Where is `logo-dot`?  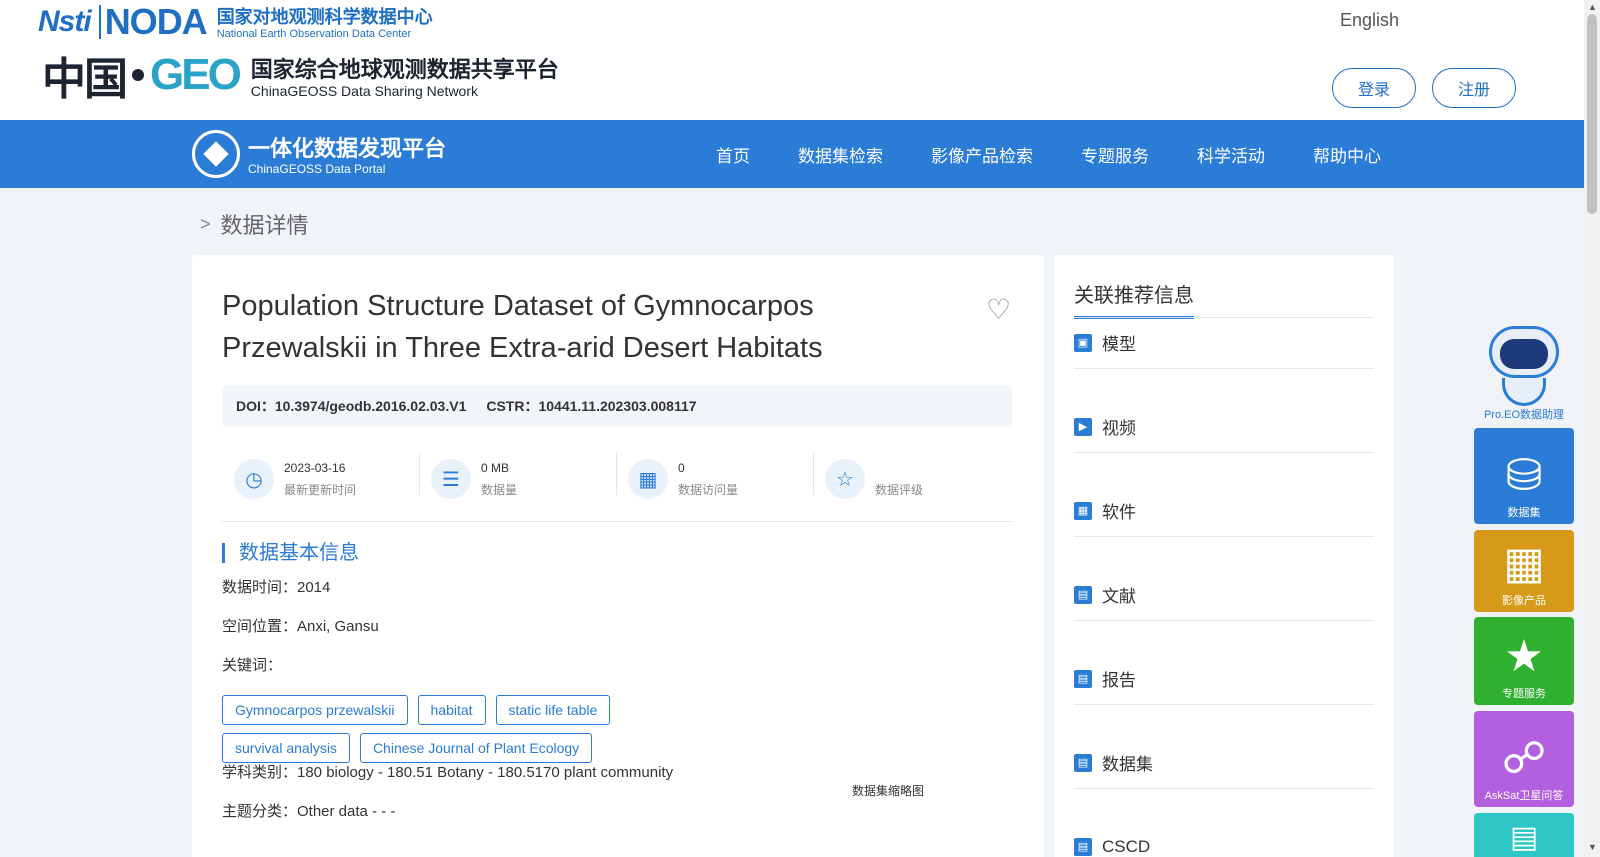 logo-dot is located at coordinates (138, 75).